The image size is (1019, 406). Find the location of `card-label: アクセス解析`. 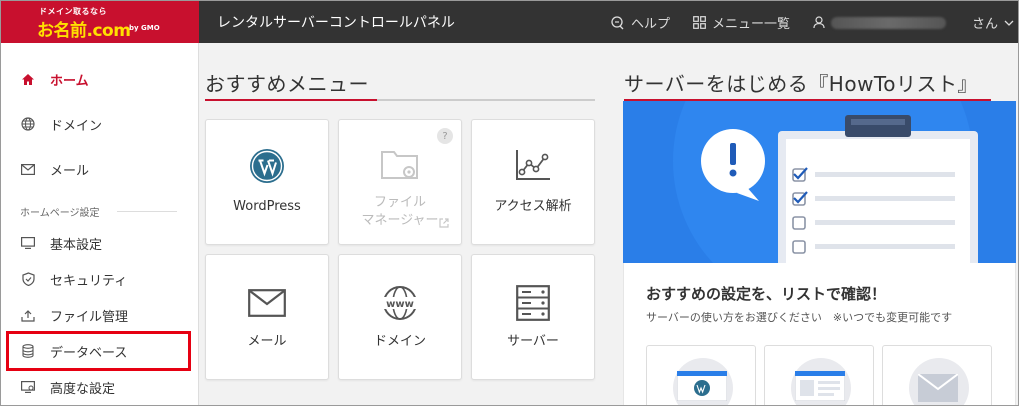

card-label: アクセス解析 is located at coordinates (533, 206).